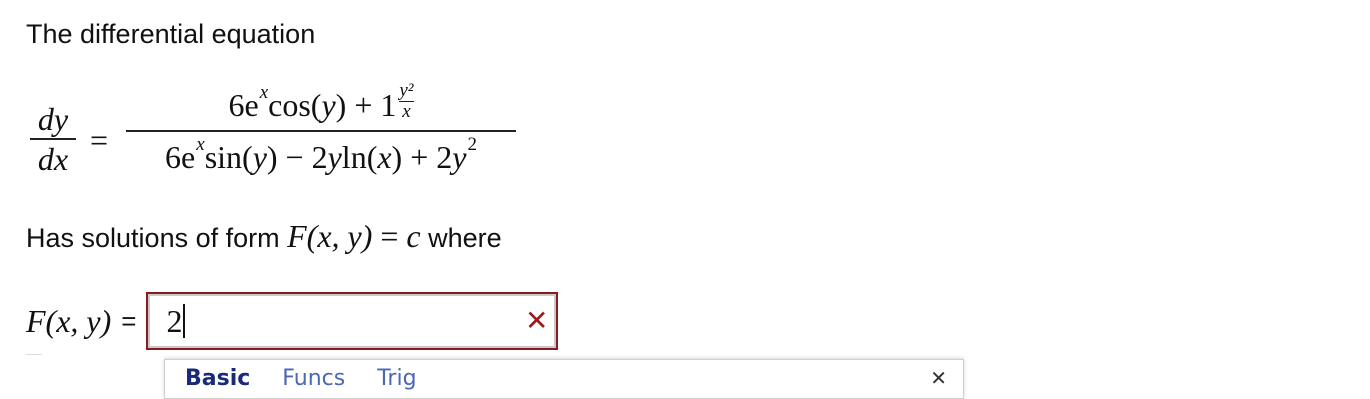 The width and height of the screenshot is (1370, 399). I want to click on rhs-den-sin-var: y, so click(259, 157).